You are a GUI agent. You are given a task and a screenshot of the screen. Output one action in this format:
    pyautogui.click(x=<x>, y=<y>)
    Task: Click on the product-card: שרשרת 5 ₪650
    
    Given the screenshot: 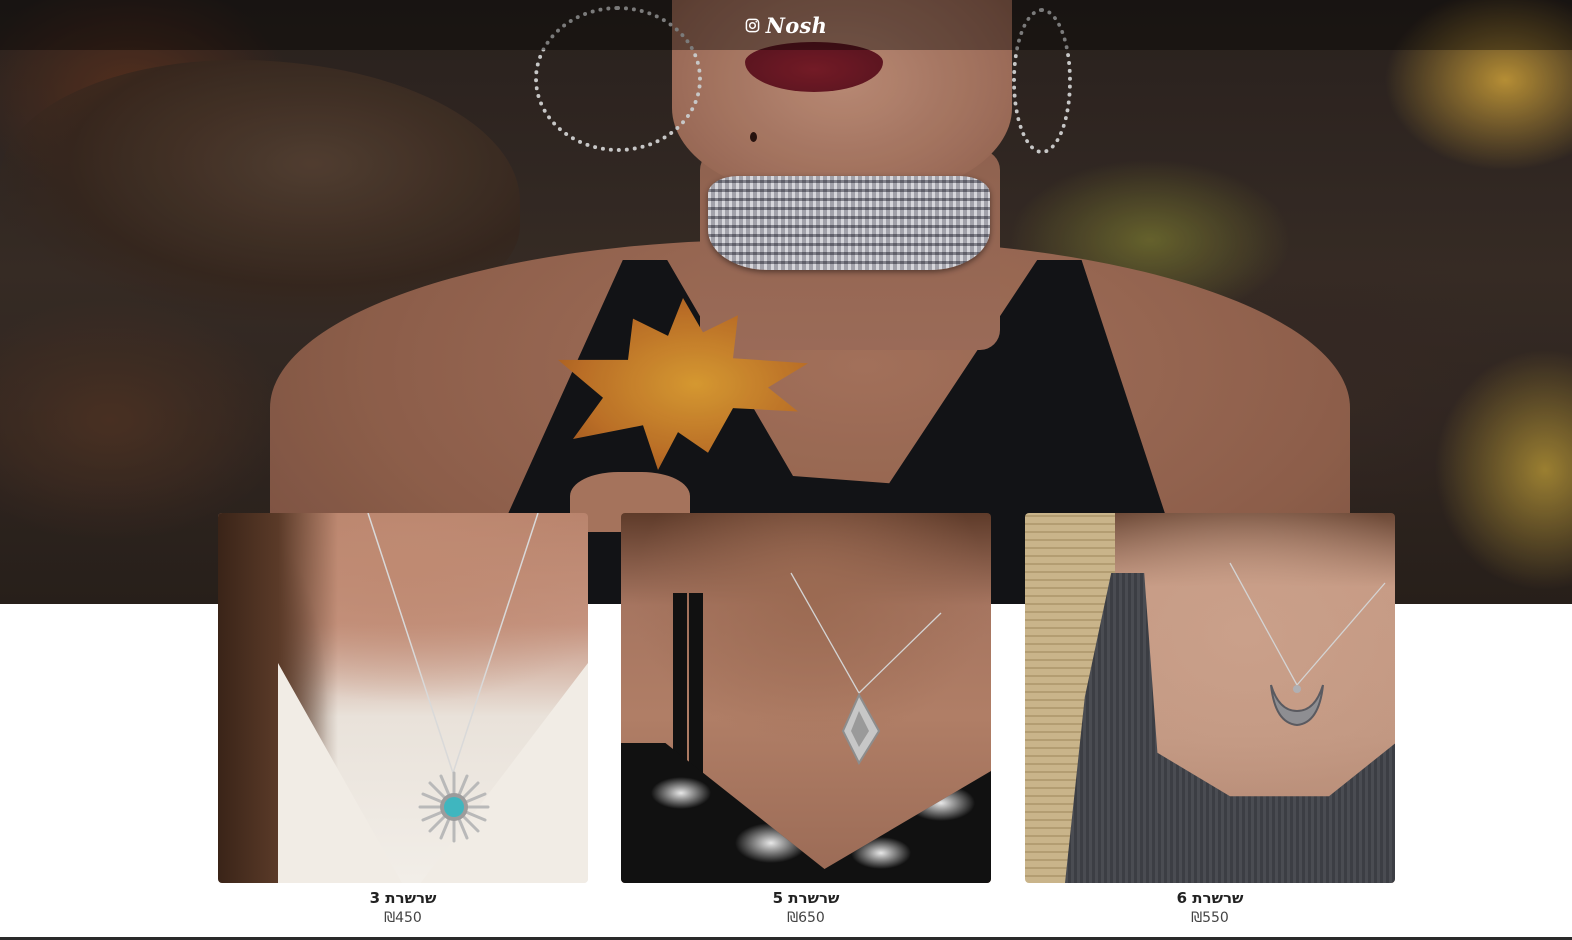 What is the action you would take?
    pyautogui.click(x=806, y=720)
    